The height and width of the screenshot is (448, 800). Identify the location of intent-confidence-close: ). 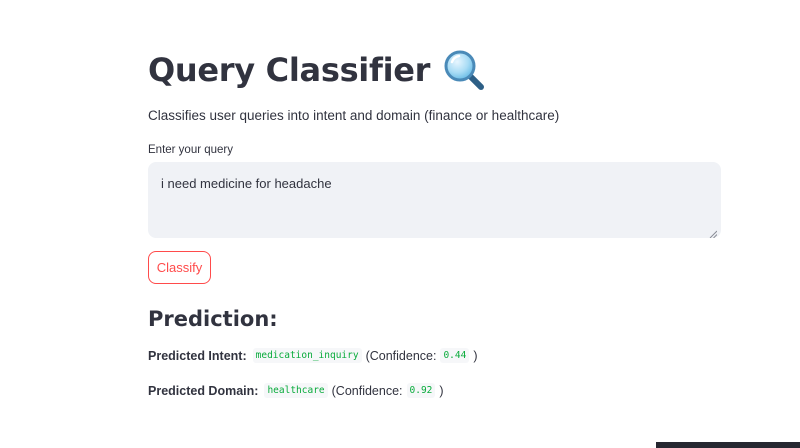
(475, 355).